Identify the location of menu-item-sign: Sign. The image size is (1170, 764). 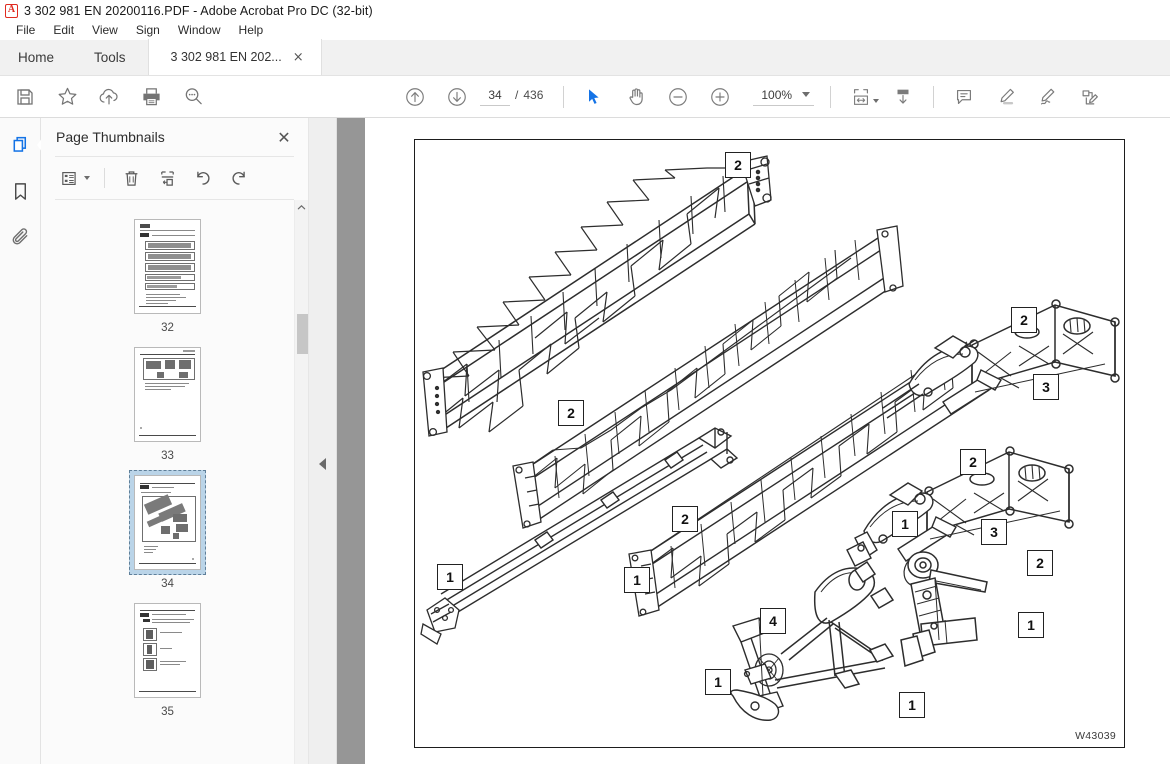
(148, 30).